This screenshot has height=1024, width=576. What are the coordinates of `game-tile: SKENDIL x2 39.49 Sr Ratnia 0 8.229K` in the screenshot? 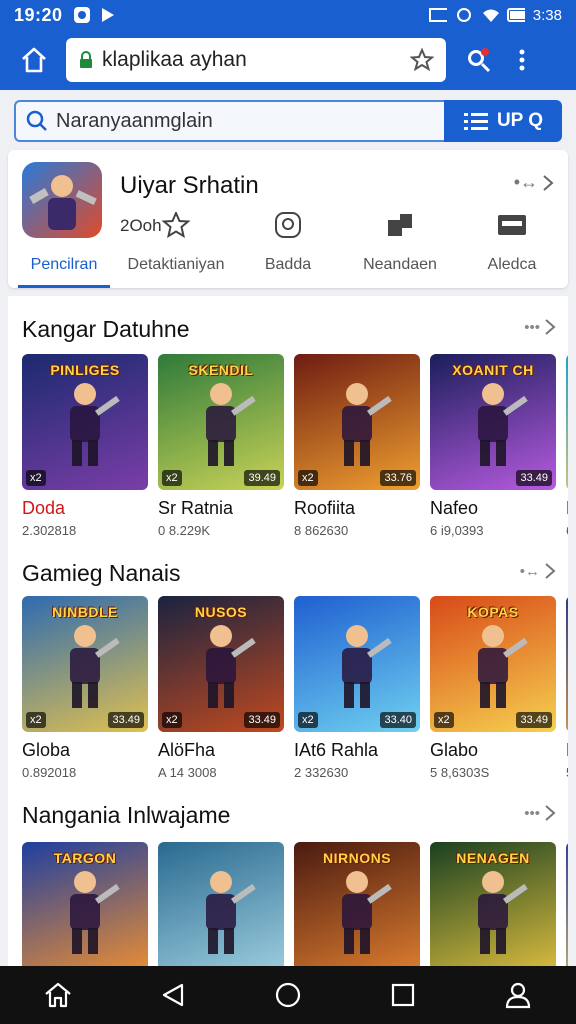 It's located at (221, 446).